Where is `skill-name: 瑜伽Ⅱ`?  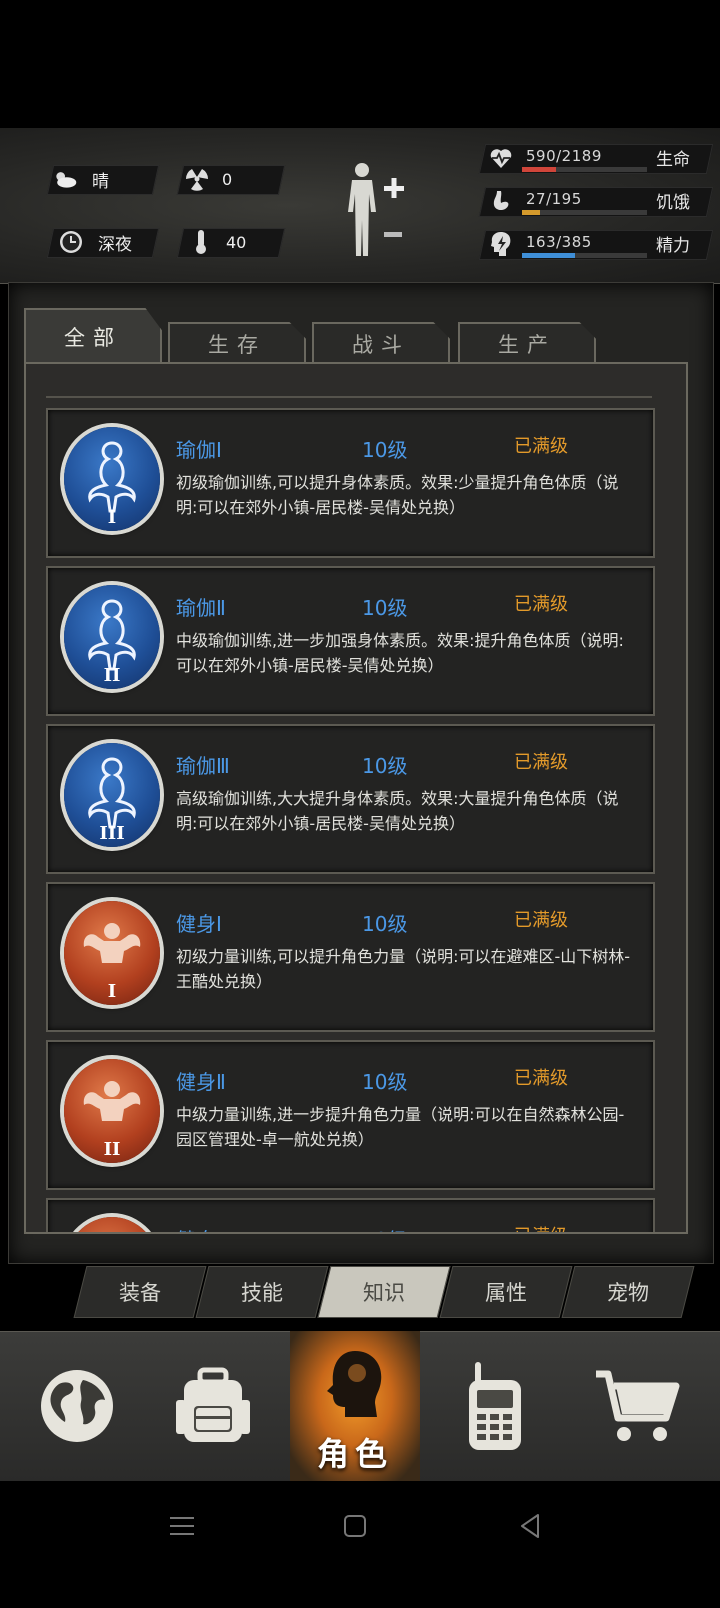
skill-name: 瑜伽Ⅱ is located at coordinates (201, 608).